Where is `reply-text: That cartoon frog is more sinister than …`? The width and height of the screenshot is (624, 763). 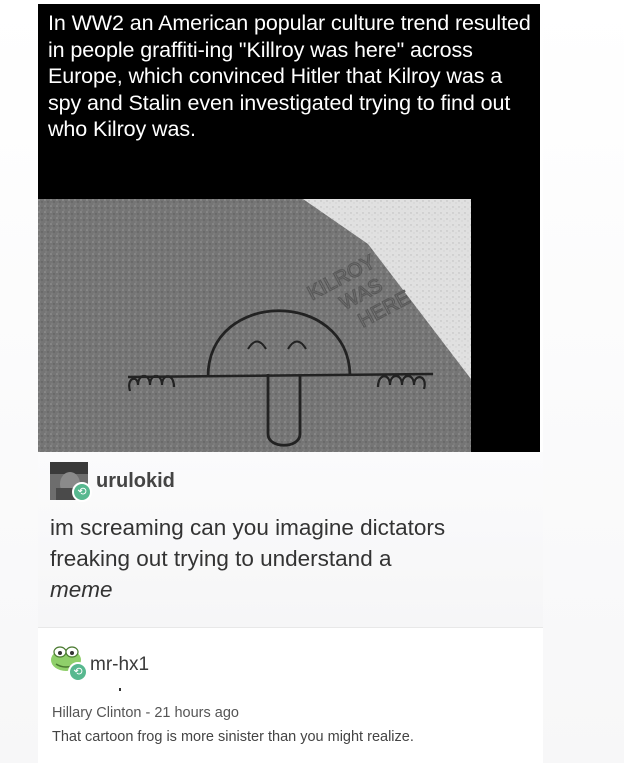
reply-text: That cartoon frog is more sinister than … is located at coordinates (233, 737).